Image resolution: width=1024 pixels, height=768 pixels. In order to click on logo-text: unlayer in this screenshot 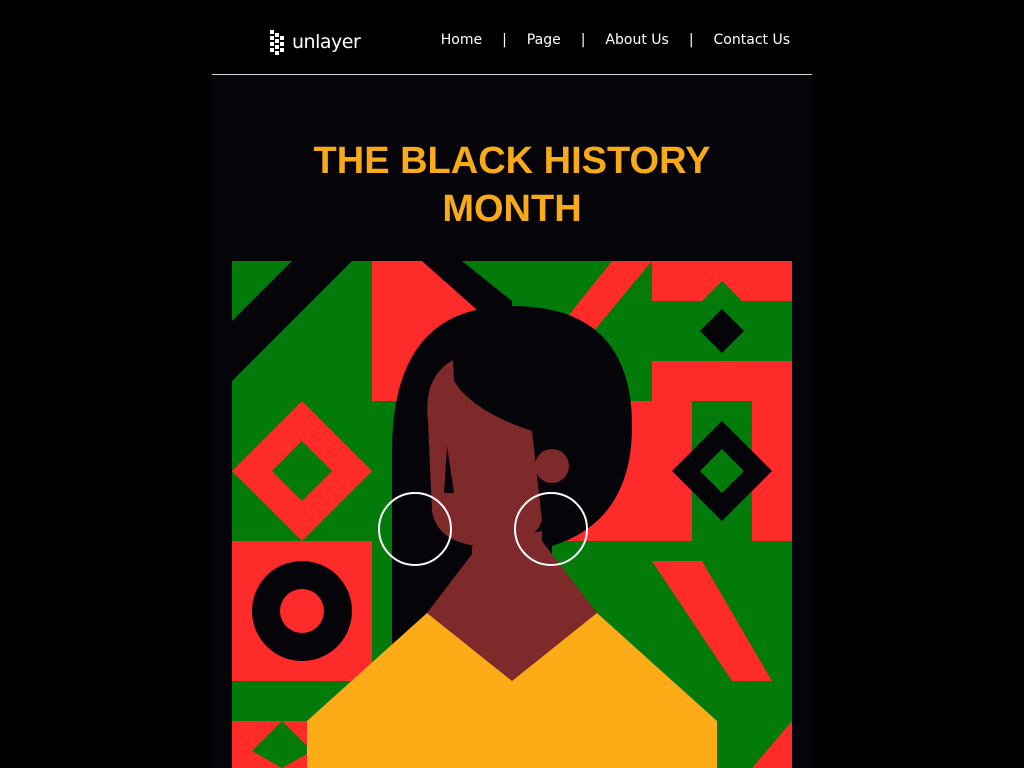, I will do `click(326, 42)`.